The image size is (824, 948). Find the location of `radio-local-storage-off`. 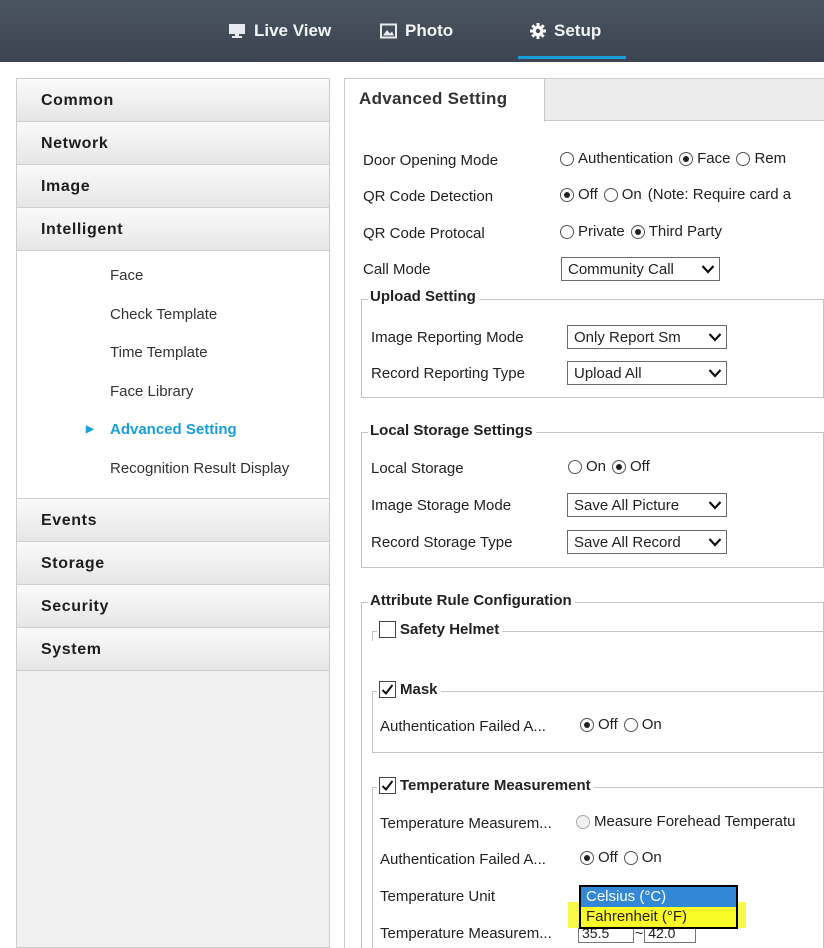

radio-local-storage-off is located at coordinates (619, 466).